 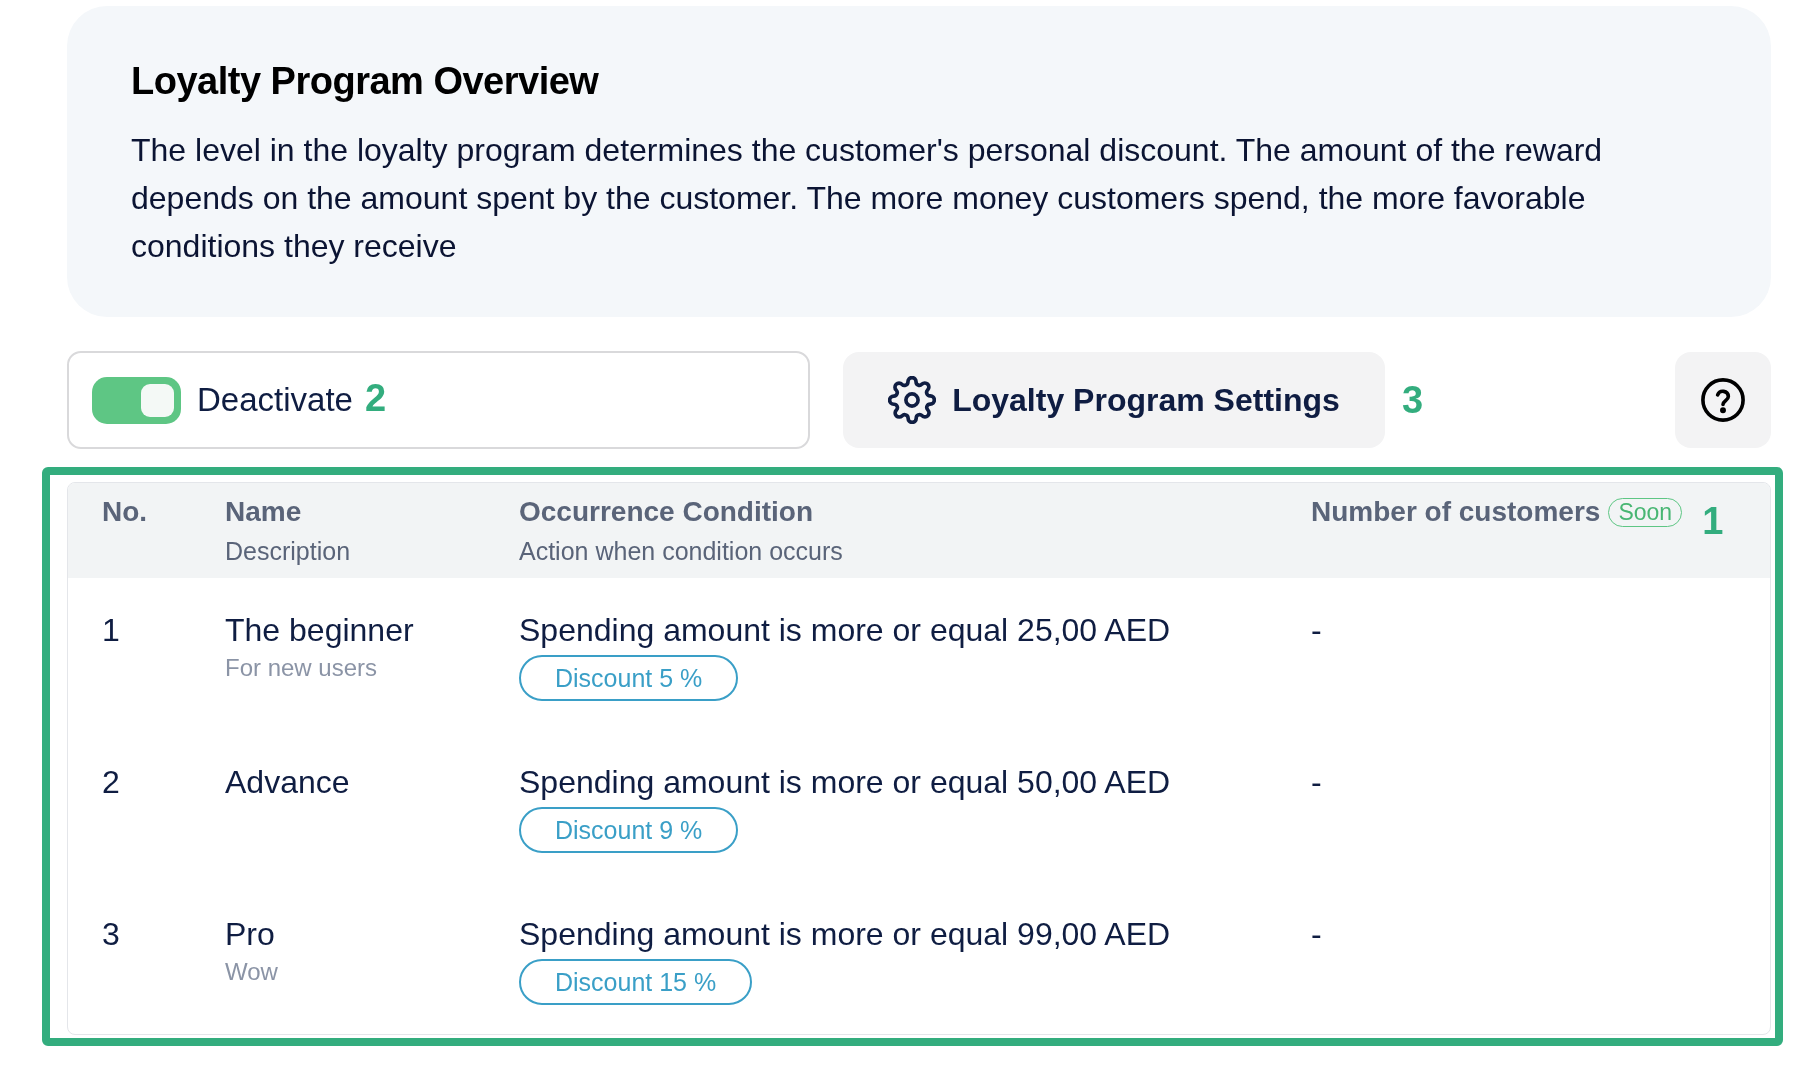 What do you see at coordinates (636, 982) in the screenshot?
I see `discount-badge: Discount 15 %` at bounding box center [636, 982].